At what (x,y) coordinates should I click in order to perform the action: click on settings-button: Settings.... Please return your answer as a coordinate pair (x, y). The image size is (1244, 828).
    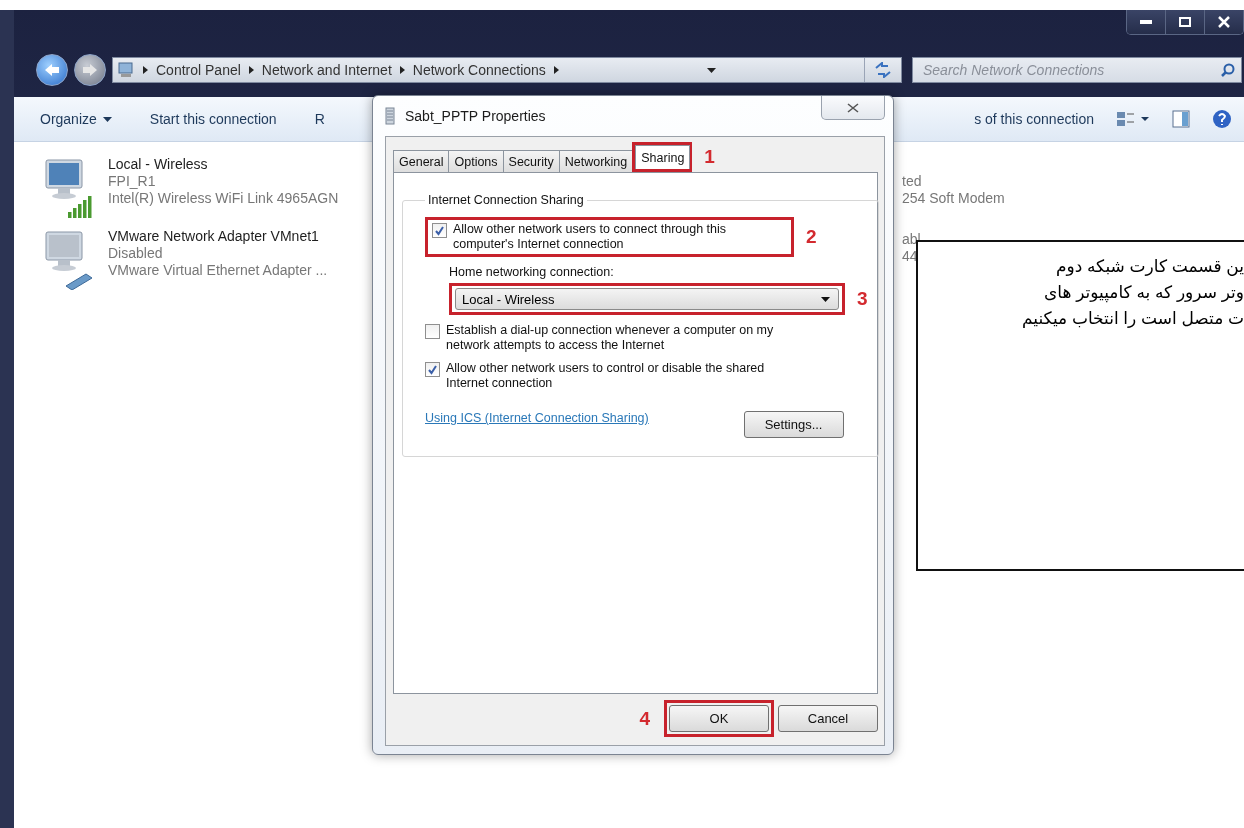
    Looking at the image, I should click on (793, 424).